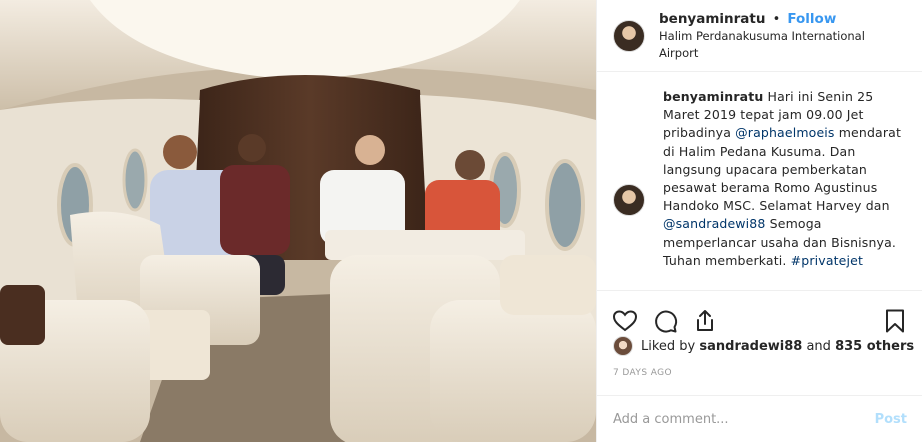  Describe the element at coordinates (750, 346) in the screenshot. I see `liker-username: sandradewi88` at that location.